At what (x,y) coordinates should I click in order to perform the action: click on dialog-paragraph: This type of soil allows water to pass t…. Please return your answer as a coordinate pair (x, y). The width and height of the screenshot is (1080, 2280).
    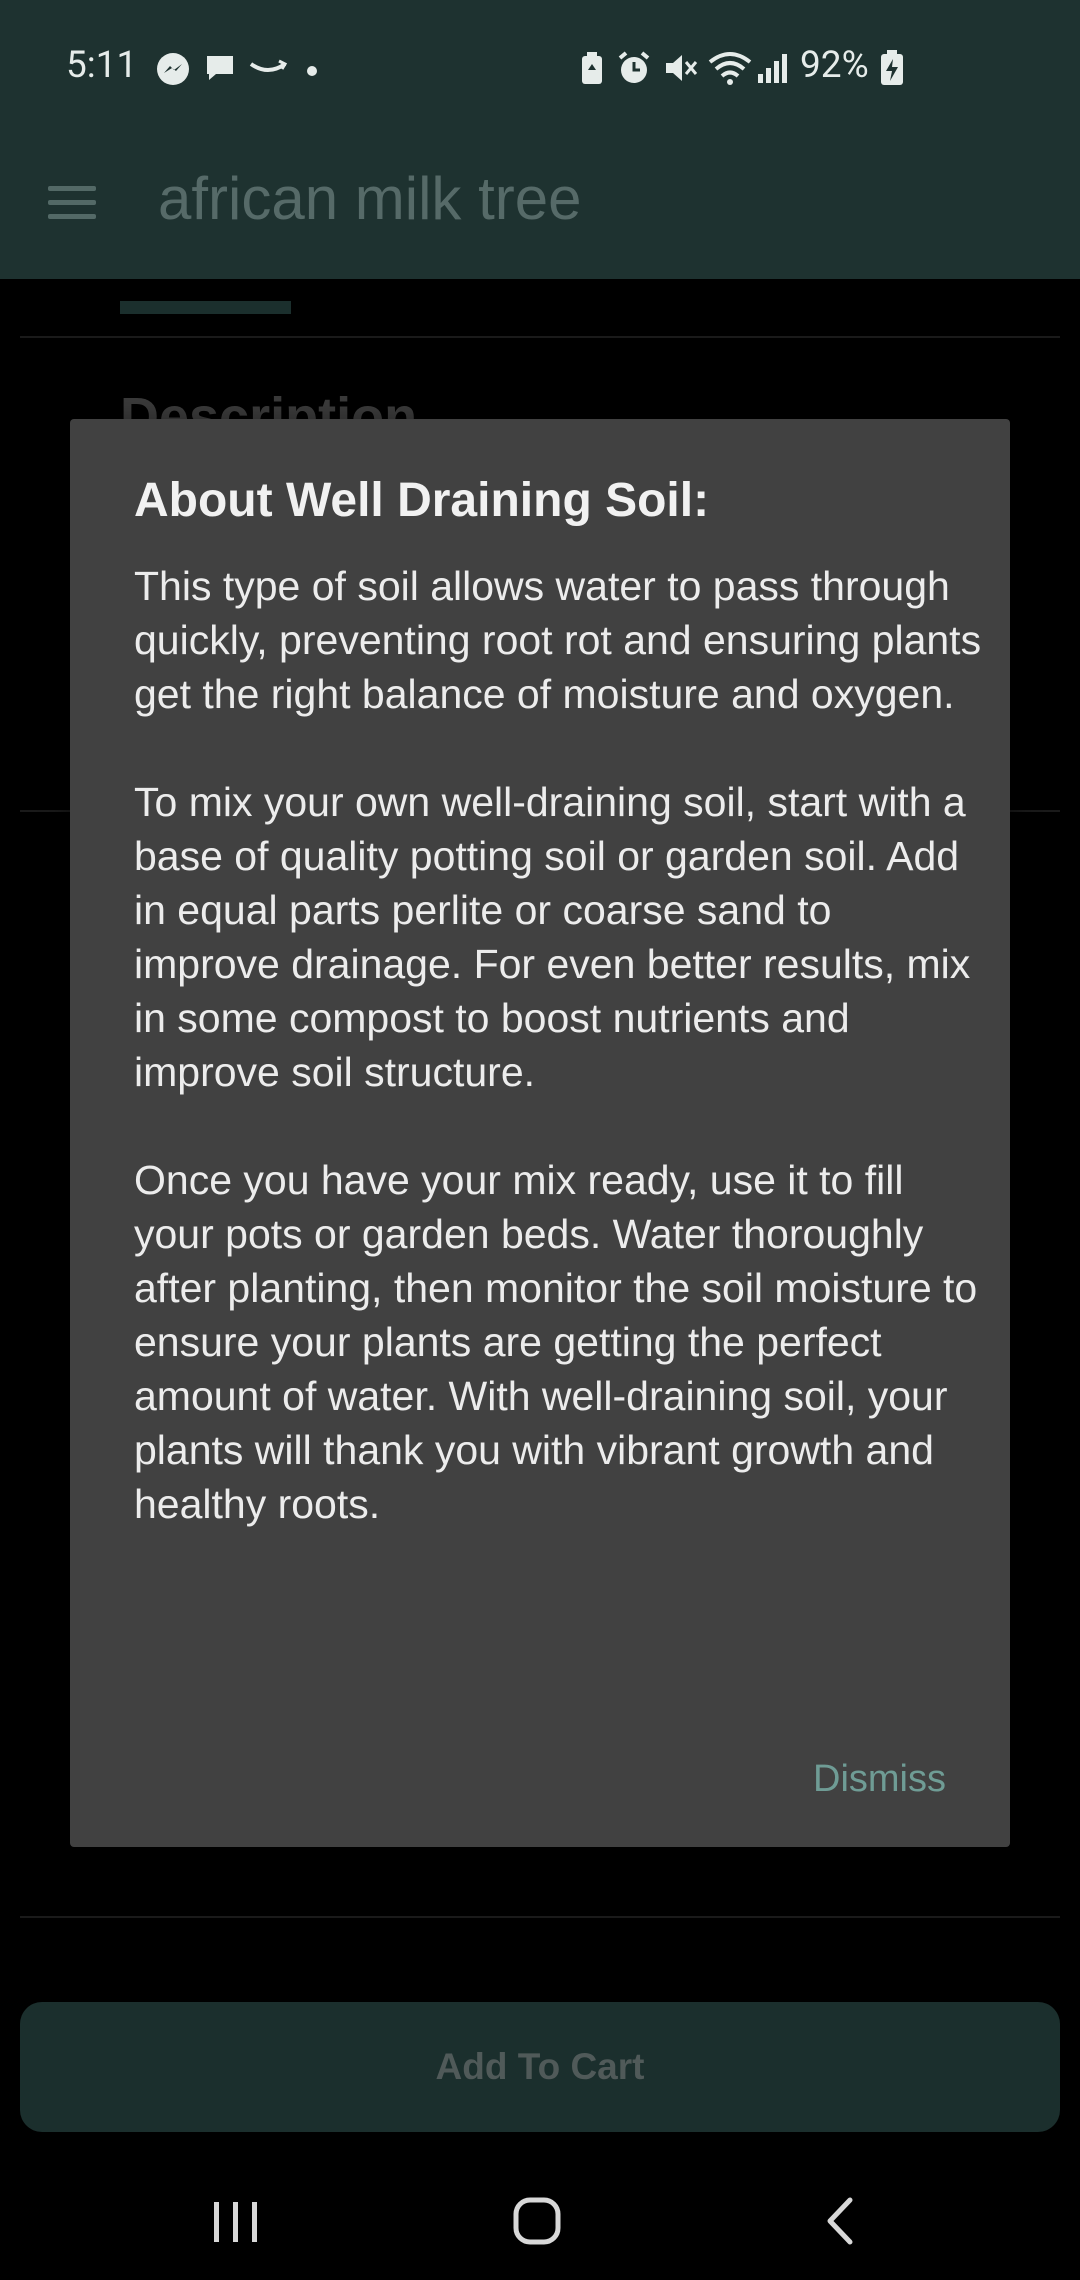
    Looking at the image, I should click on (558, 640).